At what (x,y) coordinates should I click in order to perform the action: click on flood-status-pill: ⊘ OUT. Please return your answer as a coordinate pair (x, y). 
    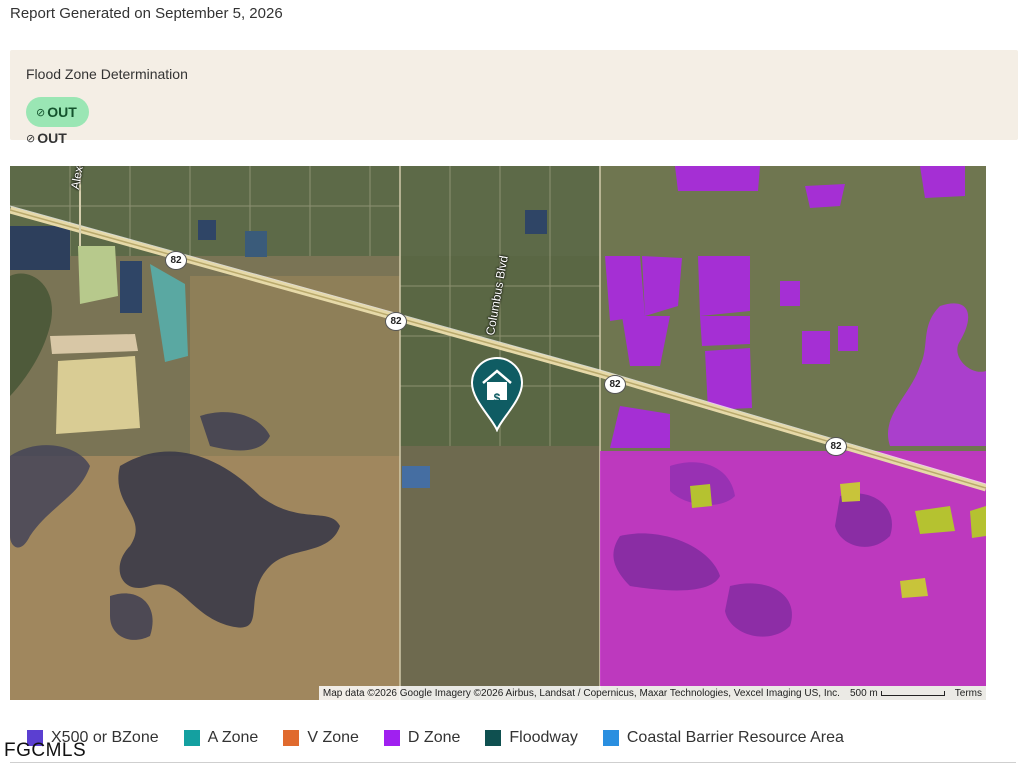
    Looking at the image, I should click on (57, 112).